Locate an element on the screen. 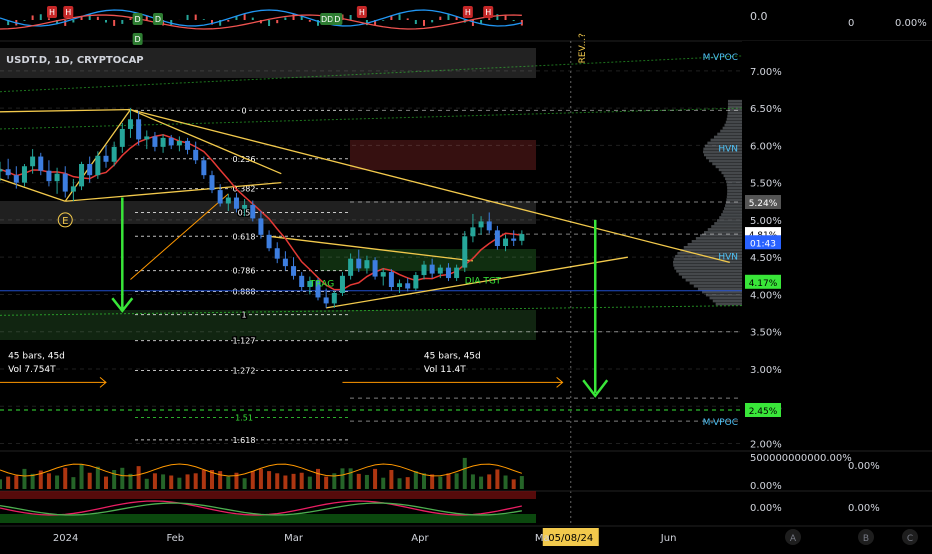 This screenshot has height=554, width=932. time-tick-label: Feb is located at coordinates (175, 538).